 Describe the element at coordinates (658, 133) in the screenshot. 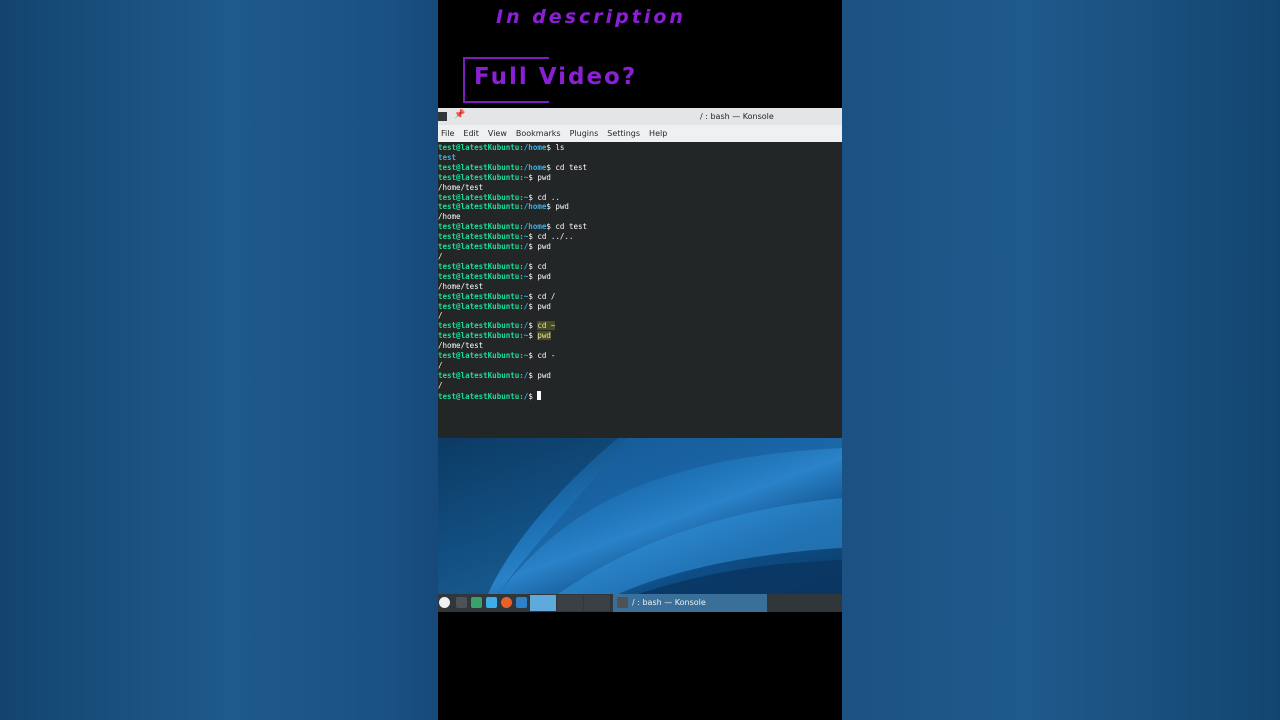

I see `menu-help: Help` at that location.